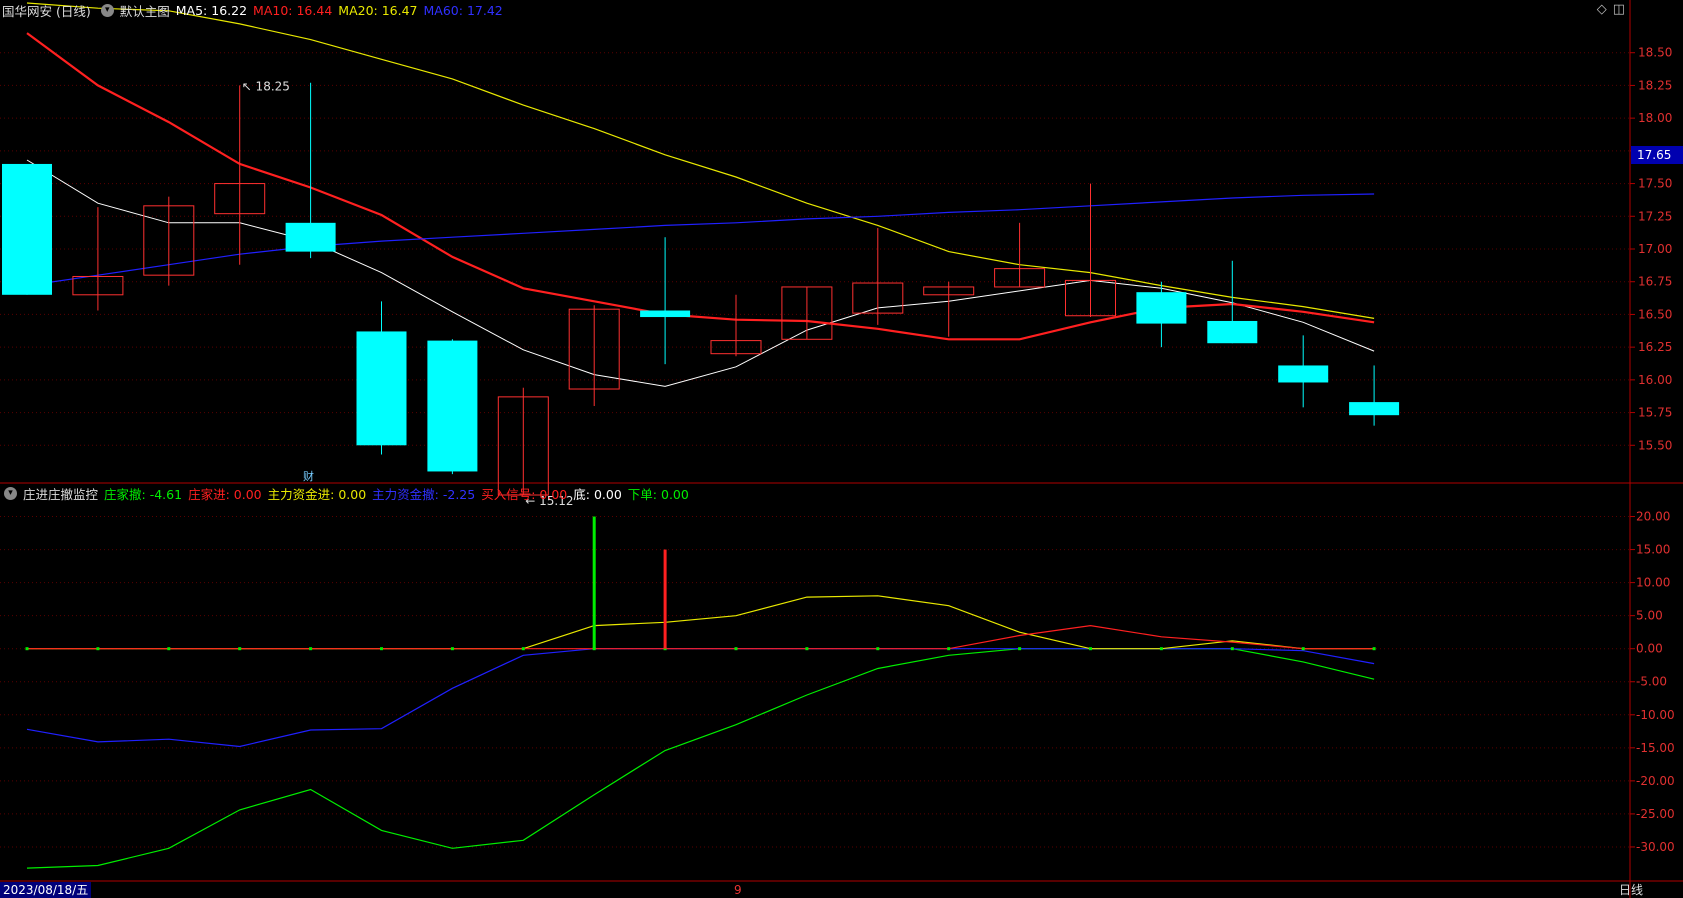 The image size is (1683, 898). I want to click on template-dropdown-icon: ▾, so click(107, 10).